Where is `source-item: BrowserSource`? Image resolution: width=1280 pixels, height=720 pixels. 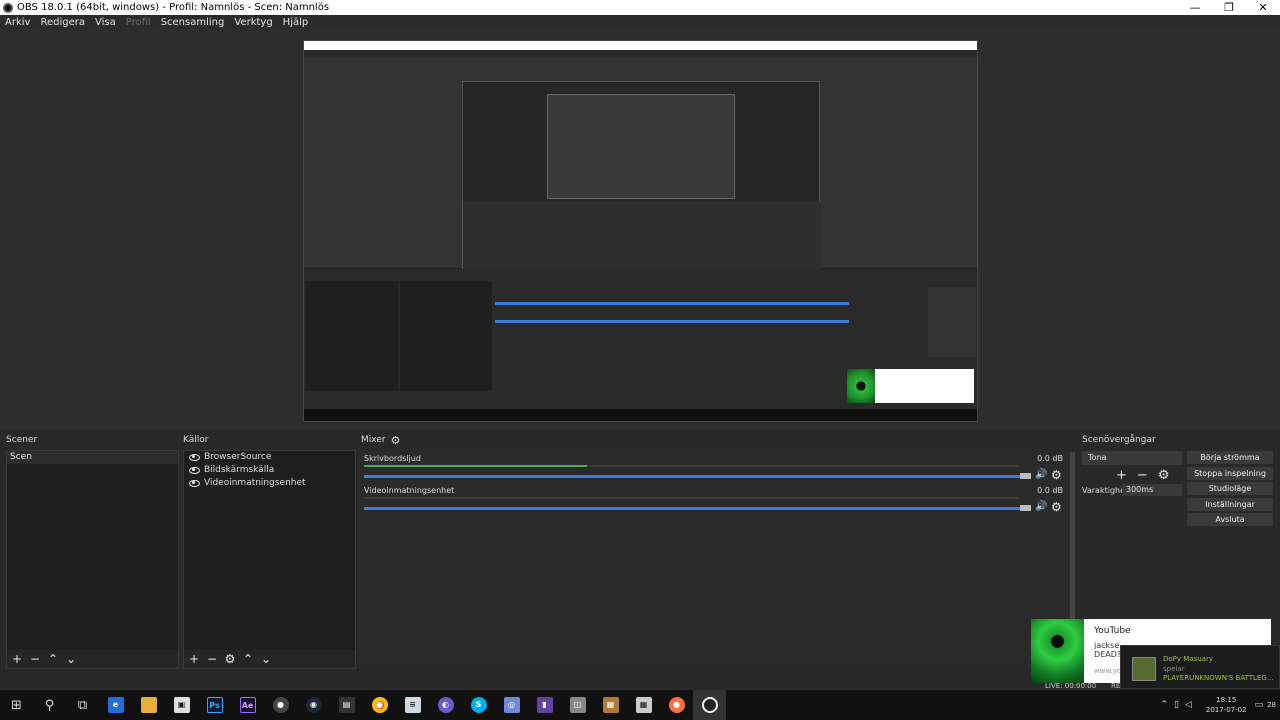 source-item: BrowserSource is located at coordinates (269, 457).